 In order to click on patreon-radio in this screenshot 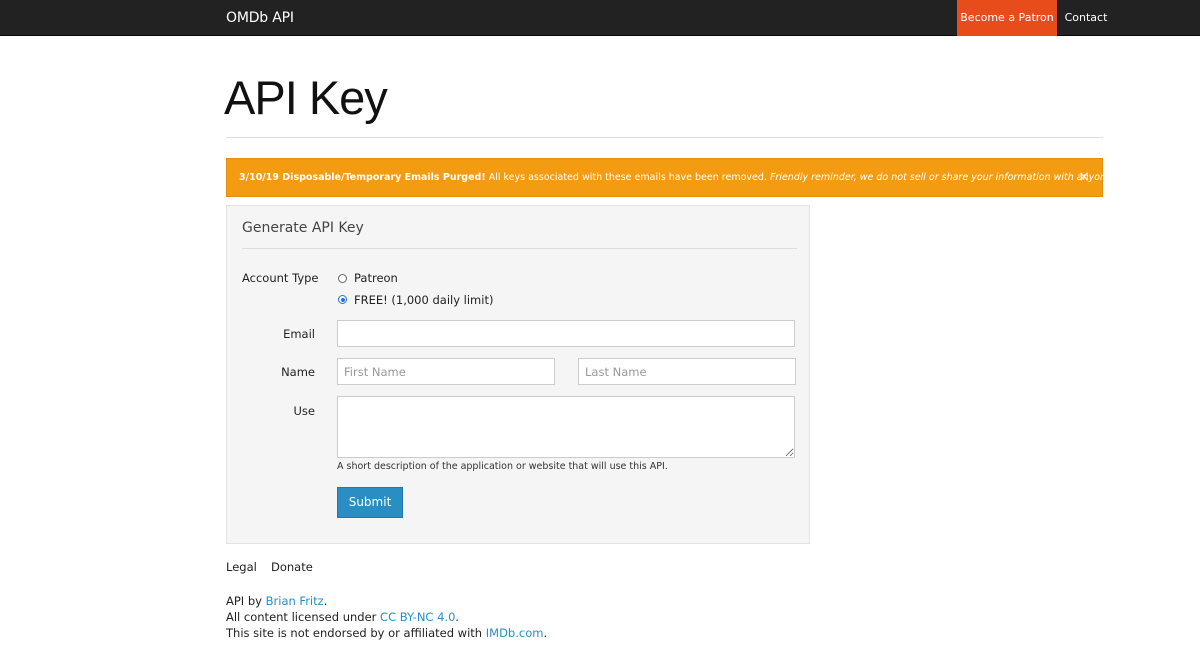, I will do `click(342, 278)`.